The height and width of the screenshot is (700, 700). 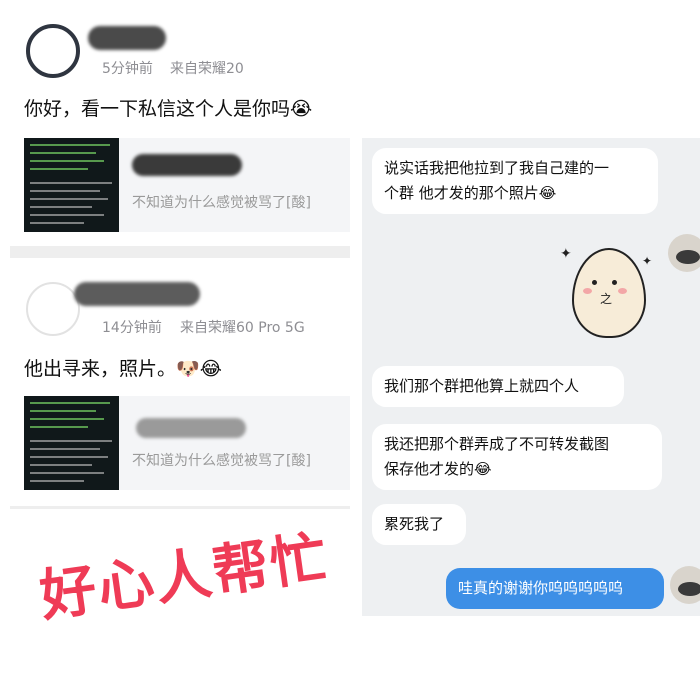 I want to click on post-source: 来自荣耀20, so click(x=207, y=69).